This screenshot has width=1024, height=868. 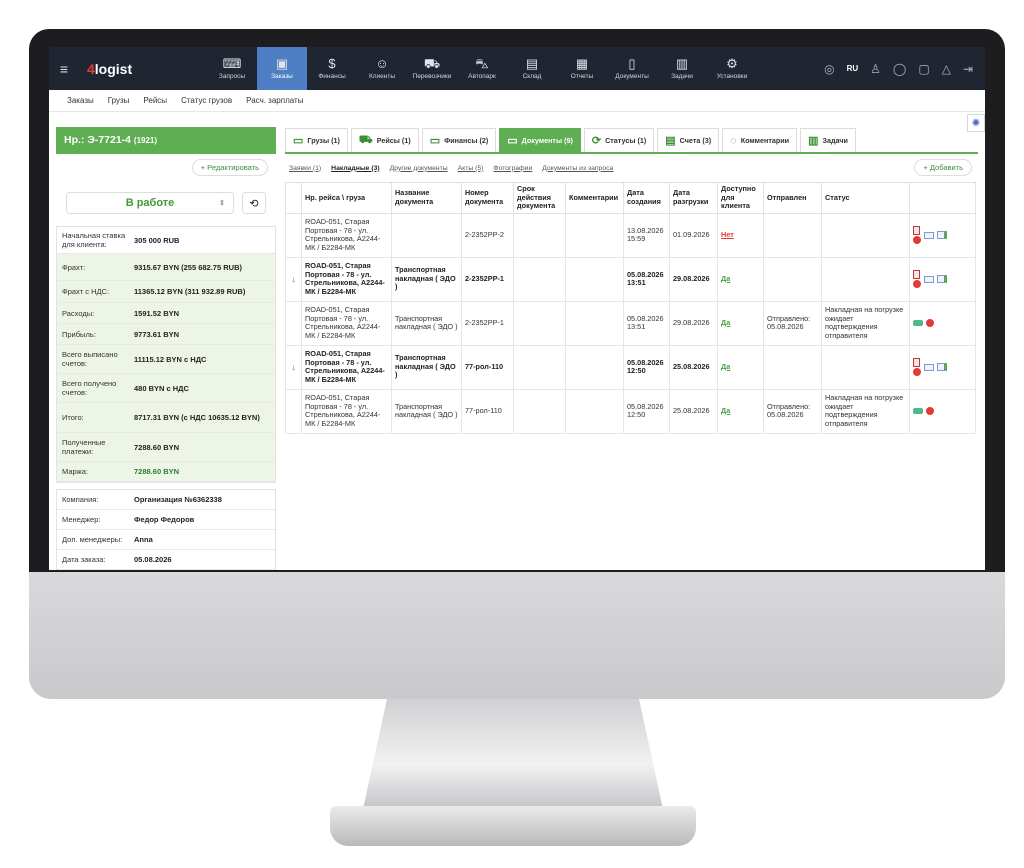 I want to click on edit-button: + Редактировать, so click(x=229, y=167).